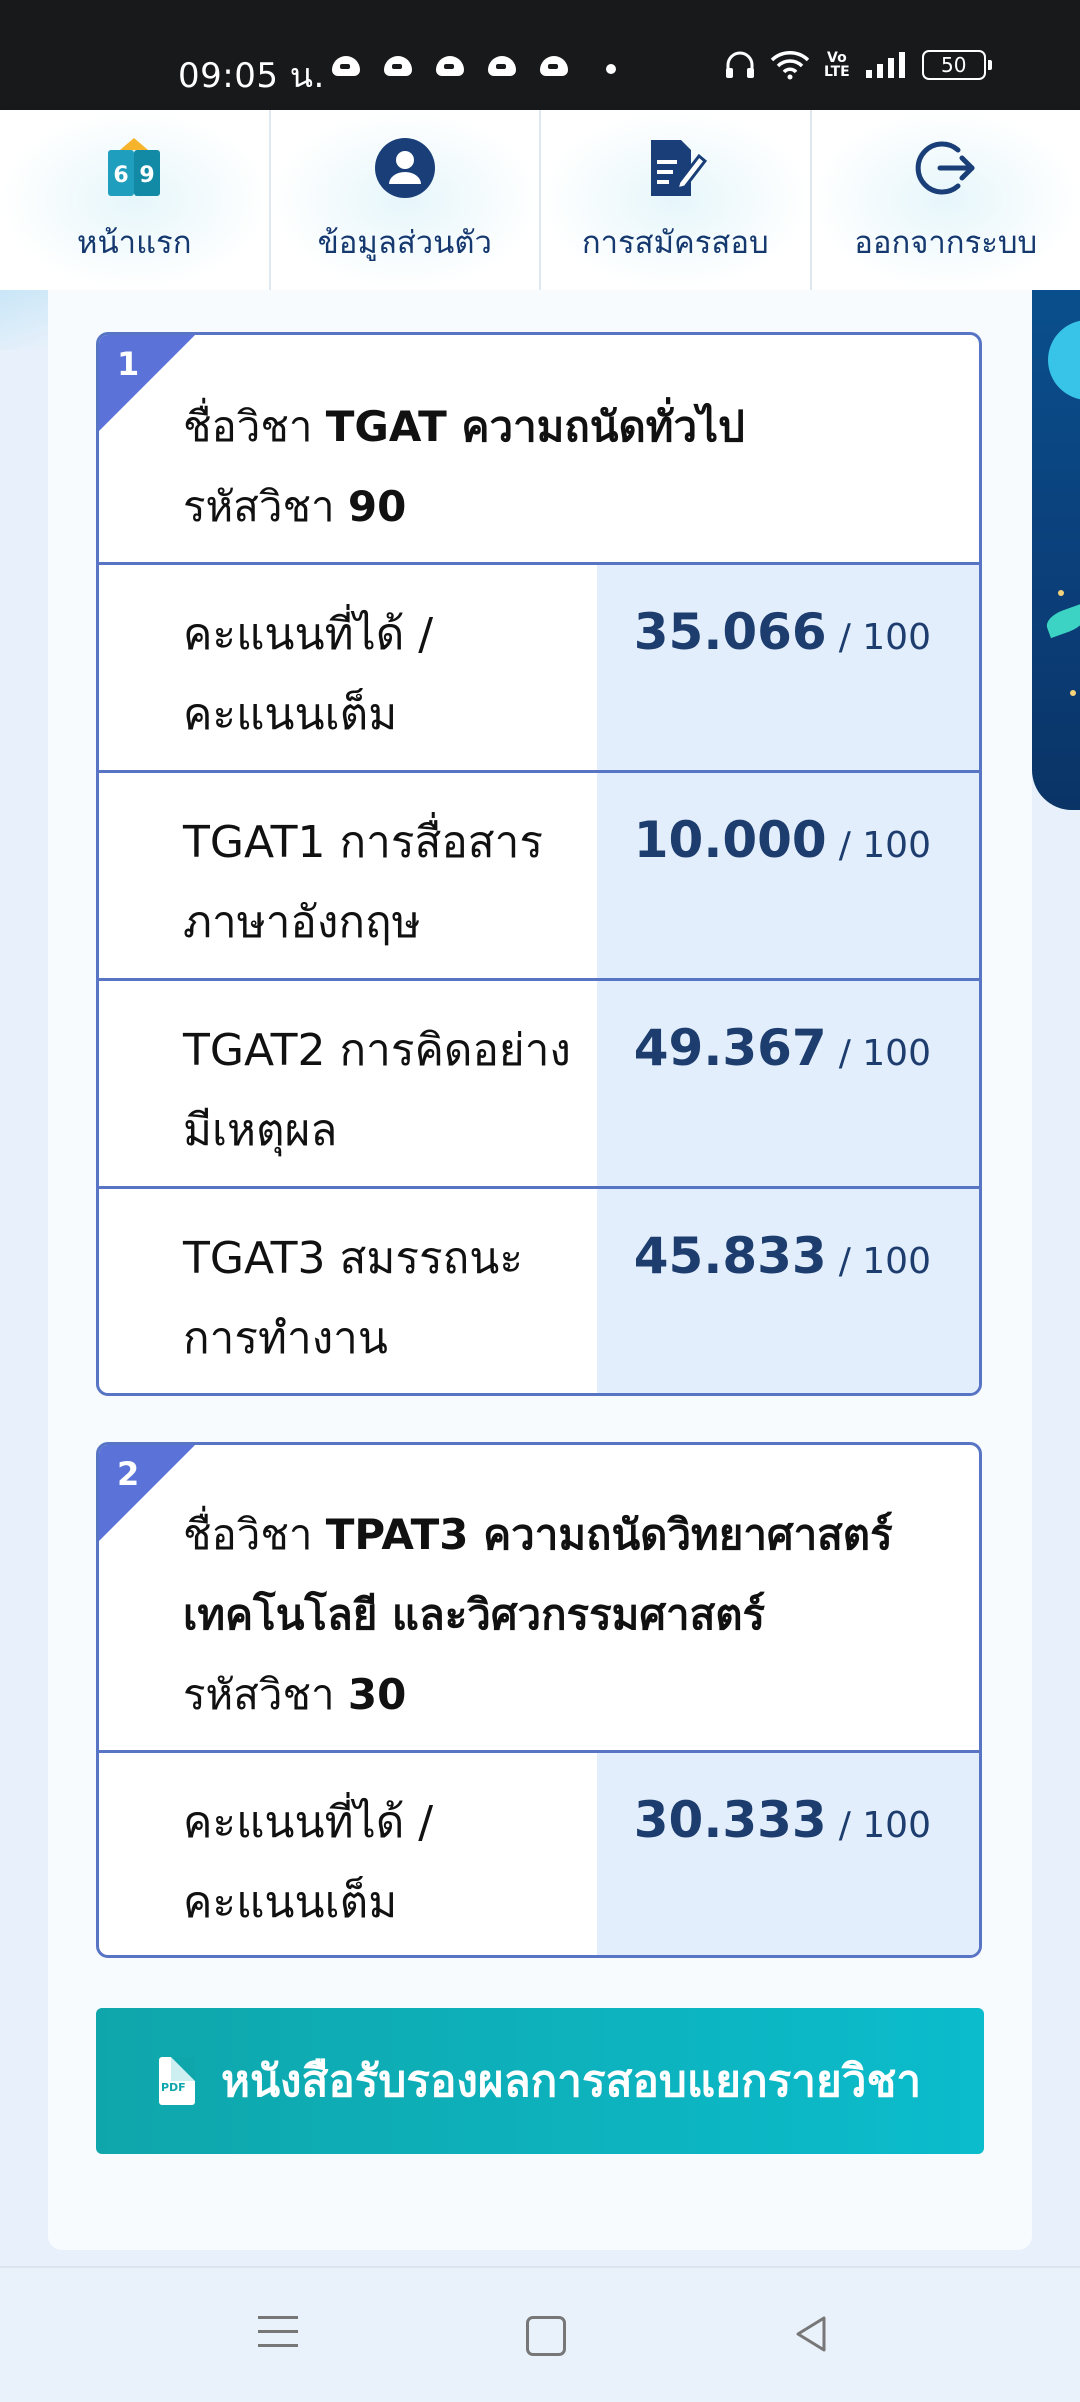 The image size is (1080, 2402). What do you see at coordinates (147, 175) in the screenshot?
I see `svg-text: 9` at bounding box center [147, 175].